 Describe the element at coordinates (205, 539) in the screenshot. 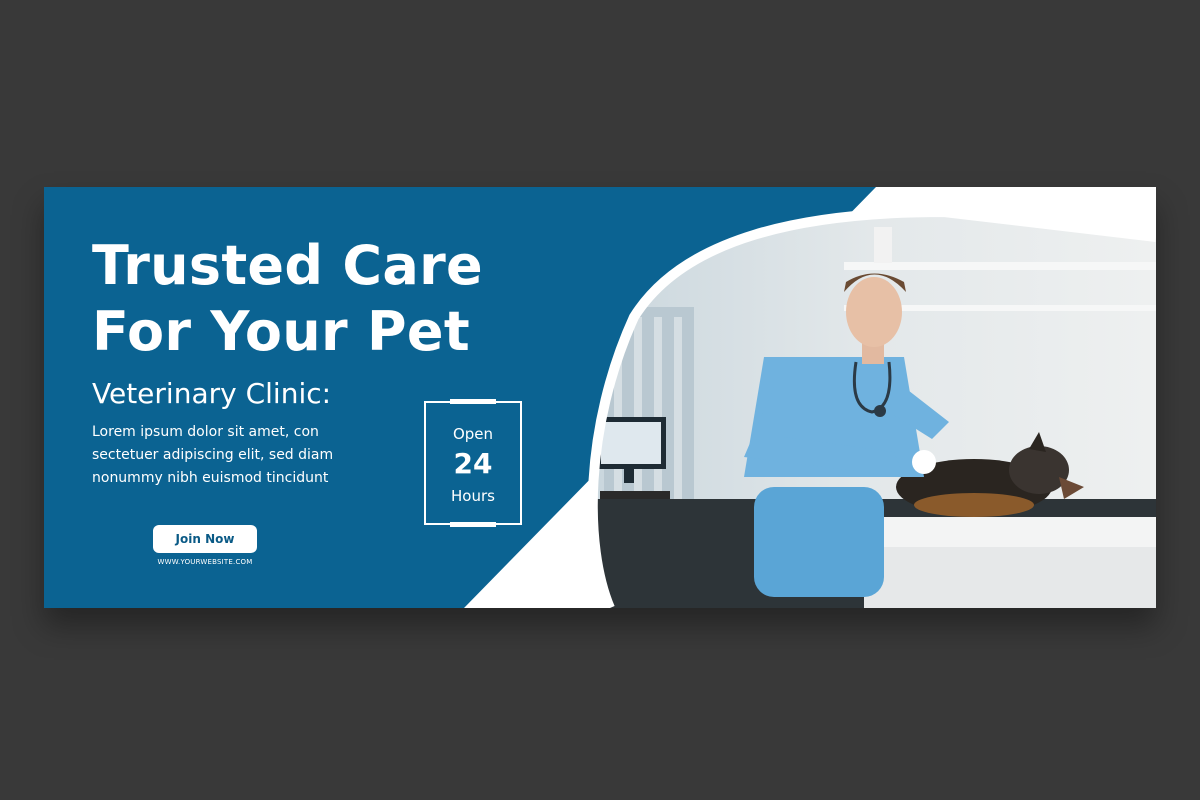

I see `join-now-button: Join Now` at that location.